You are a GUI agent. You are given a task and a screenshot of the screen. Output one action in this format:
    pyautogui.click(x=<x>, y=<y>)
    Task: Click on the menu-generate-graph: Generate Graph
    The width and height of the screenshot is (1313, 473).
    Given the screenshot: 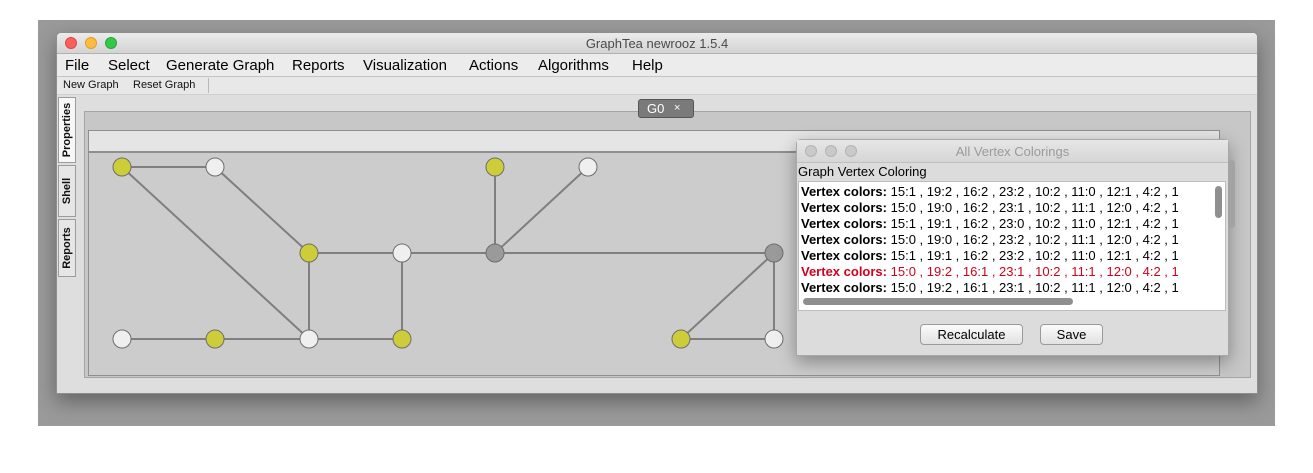 What is the action you would take?
    pyautogui.click(x=220, y=65)
    